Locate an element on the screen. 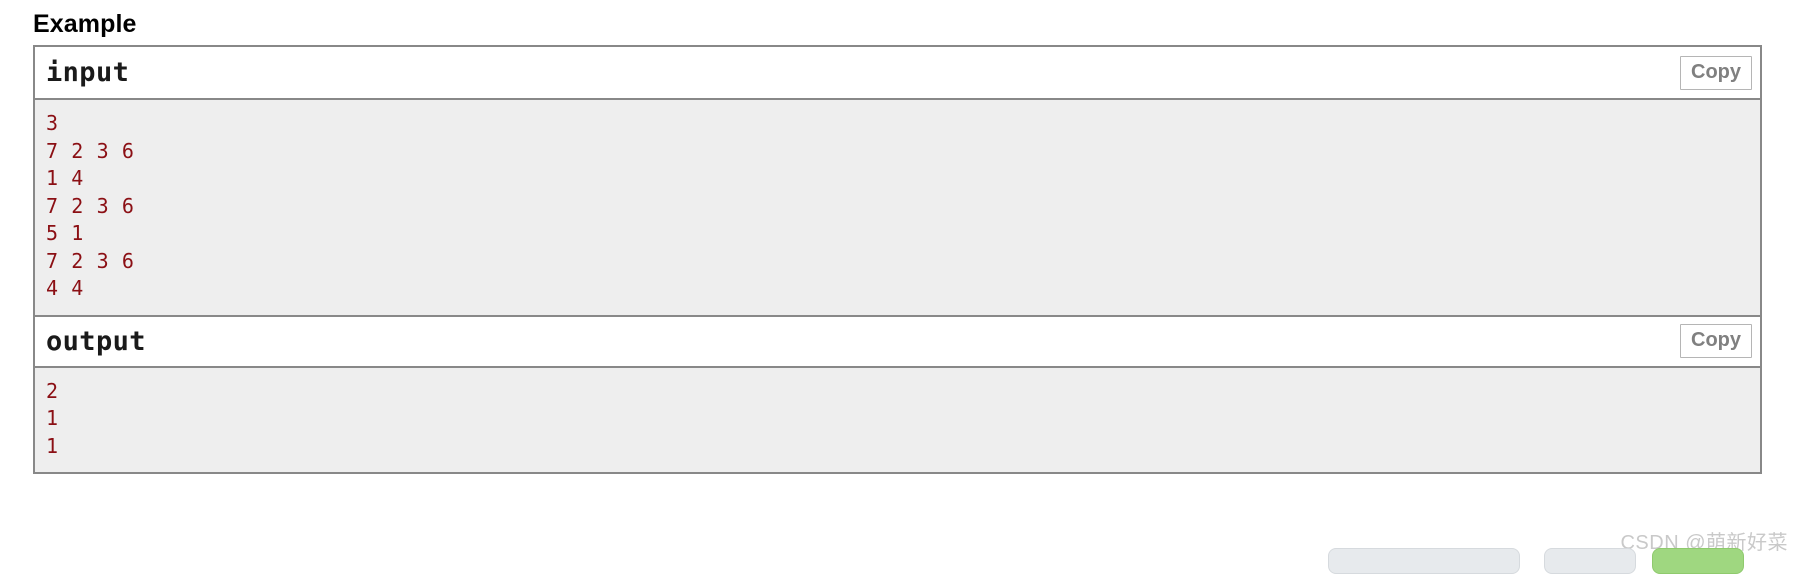 The image size is (1801, 574). code-line: 3 is located at coordinates (52, 123).